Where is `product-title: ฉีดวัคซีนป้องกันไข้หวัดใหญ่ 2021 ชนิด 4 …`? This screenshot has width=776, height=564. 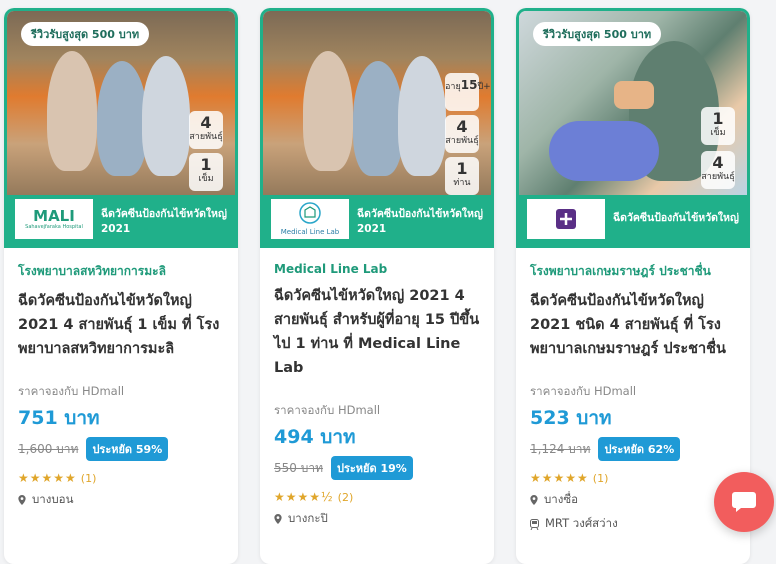 product-title: ฉีดวัคซีนป้องกันไข้หวัดใหญ่ 2021 ชนิด 4 … is located at coordinates (633, 325).